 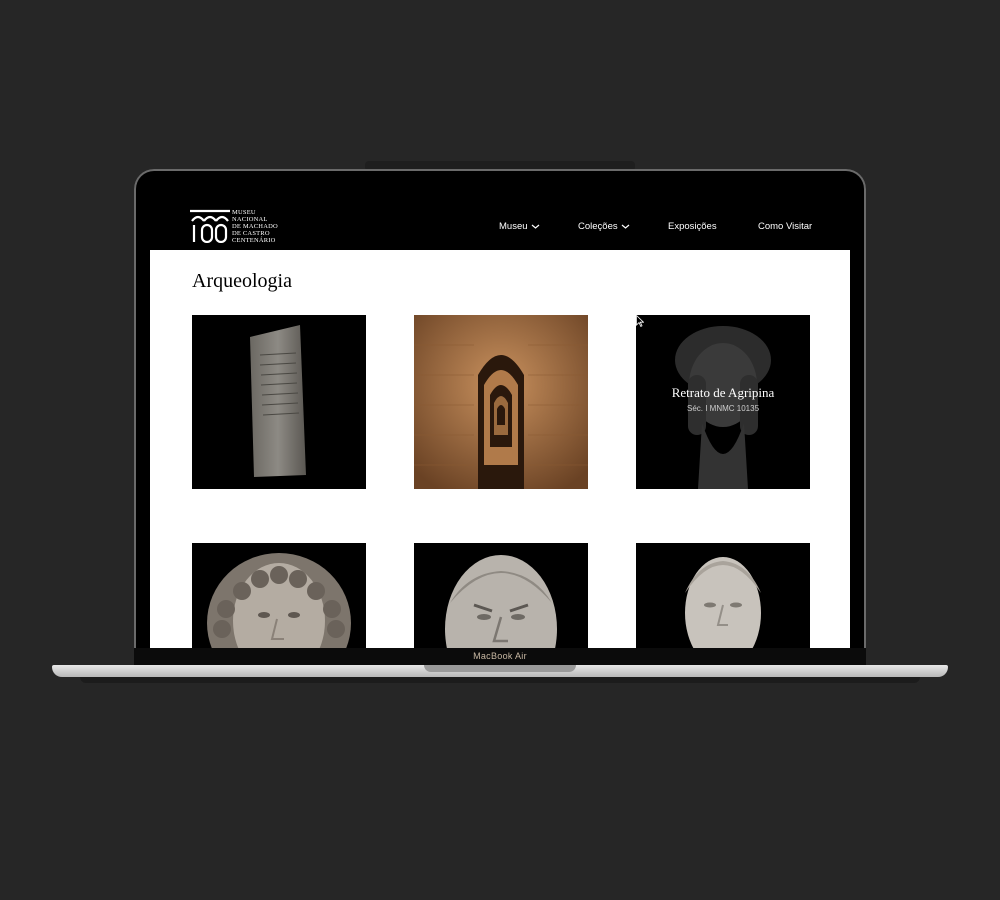 What do you see at coordinates (723, 602) in the screenshot?
I see `young-male-bust-image` at bounding box center [723, 602].